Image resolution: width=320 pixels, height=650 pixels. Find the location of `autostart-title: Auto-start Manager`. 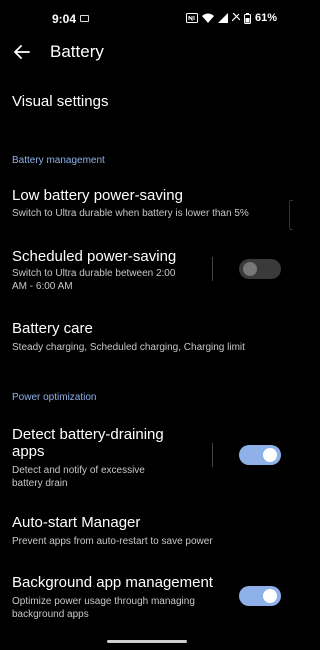

autostart-title: Auto-start Manager is located at coordinates (76, 522).